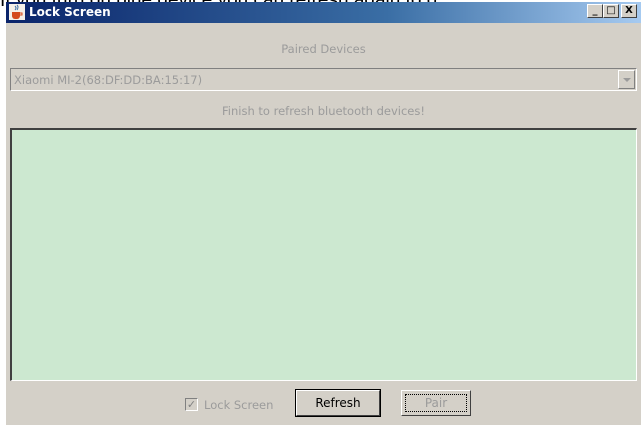 This screenshot has height=425, width=641. What do you see at coordinates (595, 11) in the screenshot?
I see `minimize-button: _` at bounding box center [595, 11].